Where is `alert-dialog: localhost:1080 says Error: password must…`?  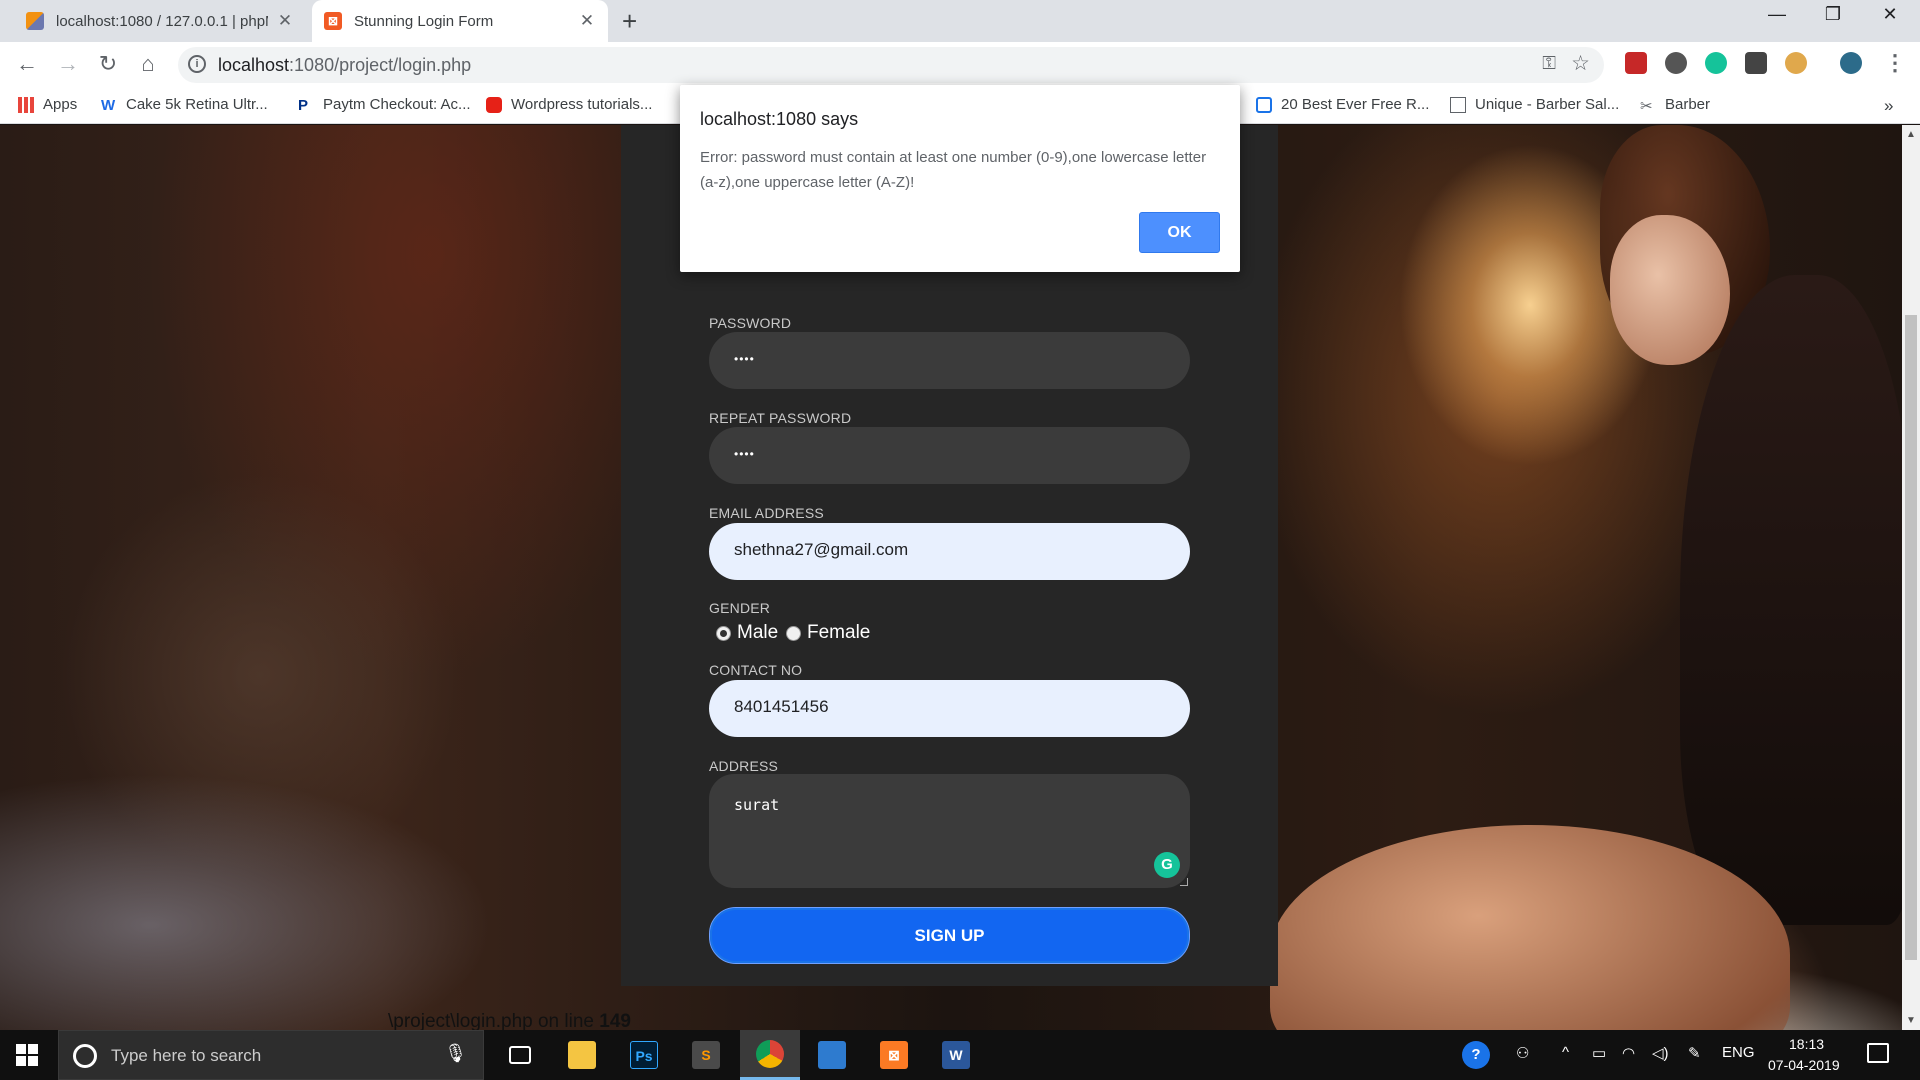
alert-dialog: localhost:1080 says Error: password must… is located at coordinates (960, 178).